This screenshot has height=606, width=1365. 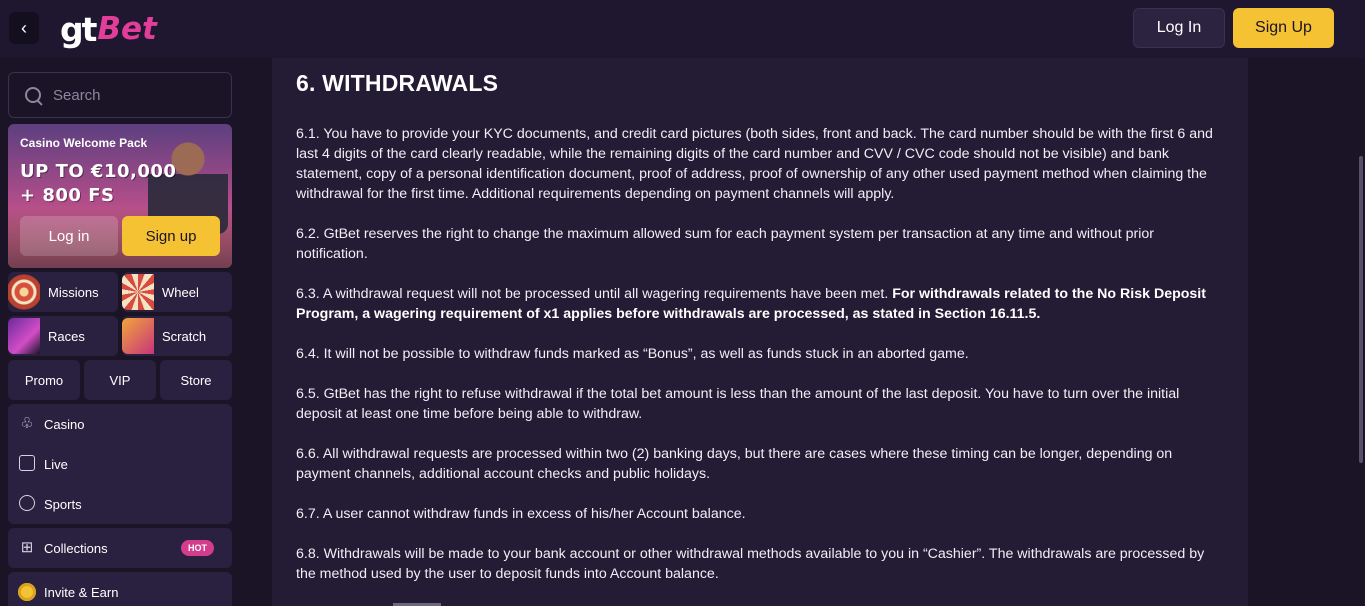 I want to click on promo-login-button: Log in, so click(x=69, y=236).